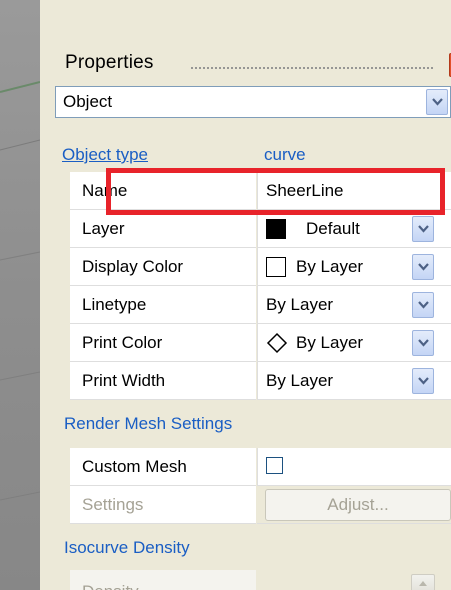 The height and width of the screenshot is (590, 451). I want to click on density-spin-button, so click(423, 582).